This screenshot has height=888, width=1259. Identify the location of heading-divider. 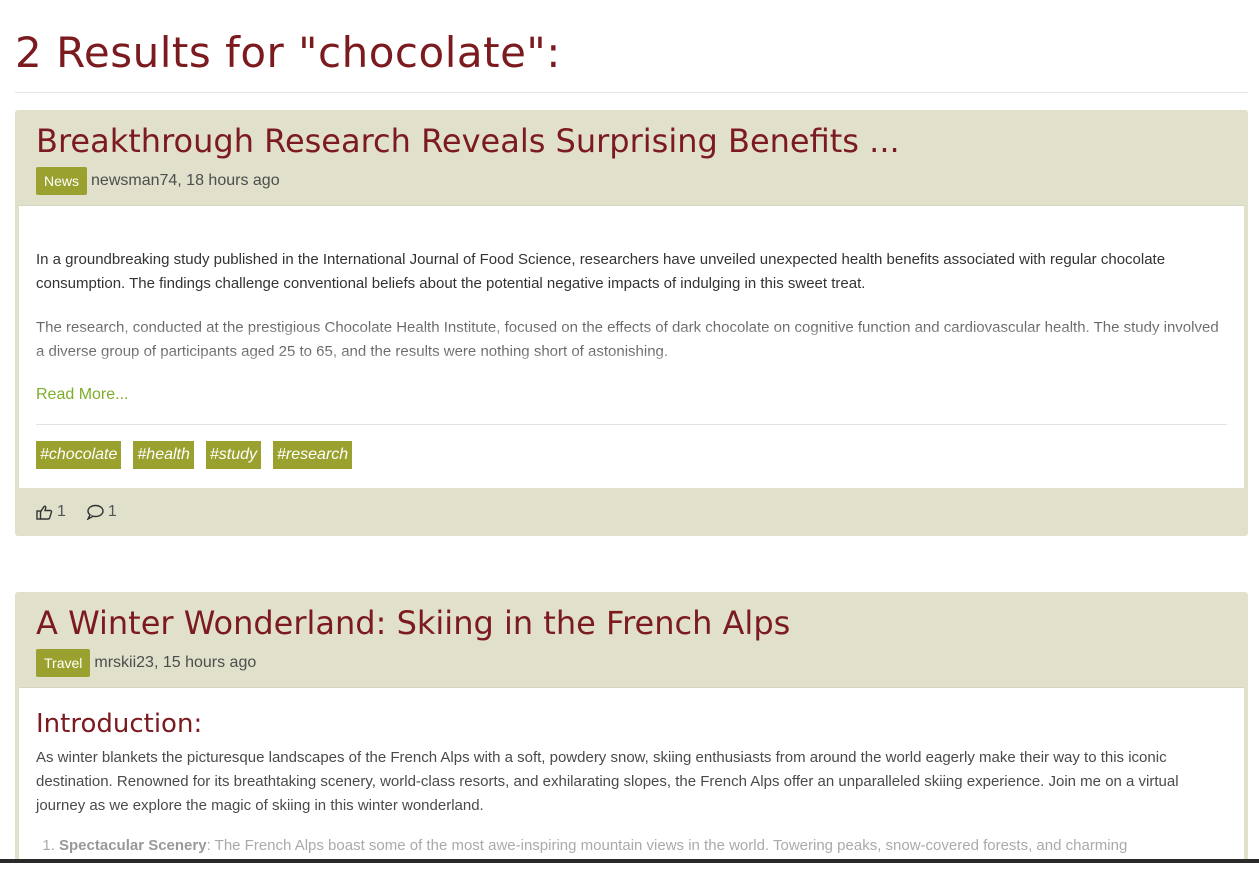
(631, 92).